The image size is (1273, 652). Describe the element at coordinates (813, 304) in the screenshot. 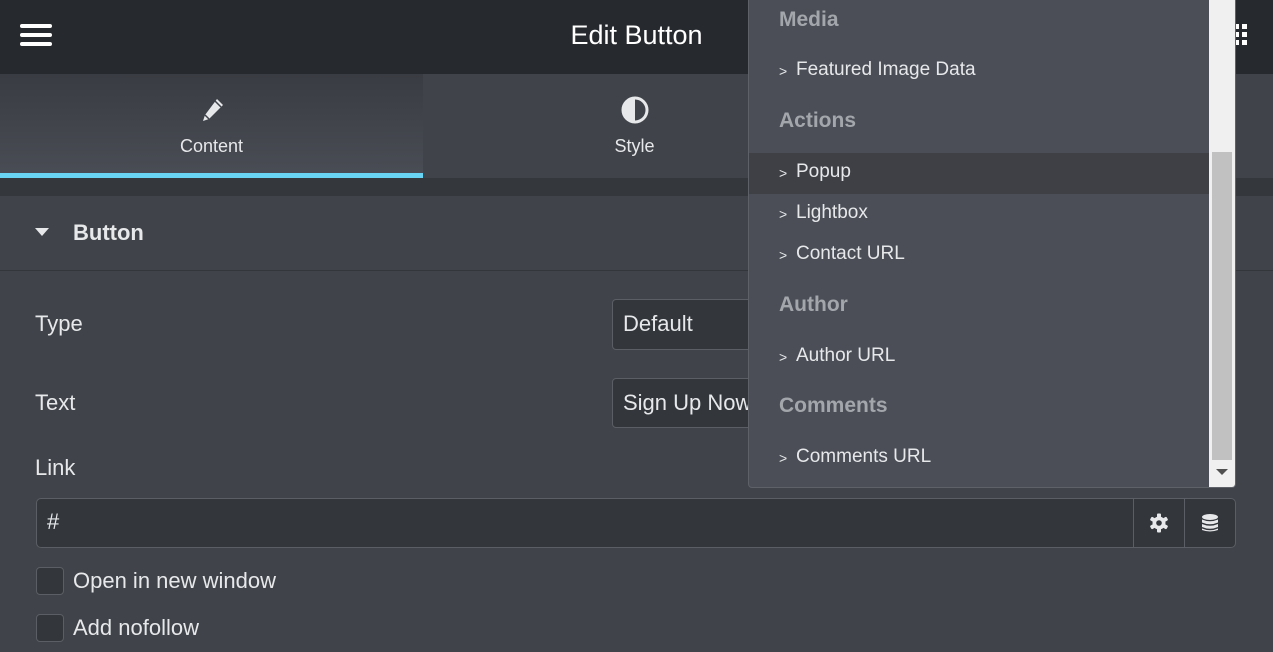

I see `group-author: Author` at that location.